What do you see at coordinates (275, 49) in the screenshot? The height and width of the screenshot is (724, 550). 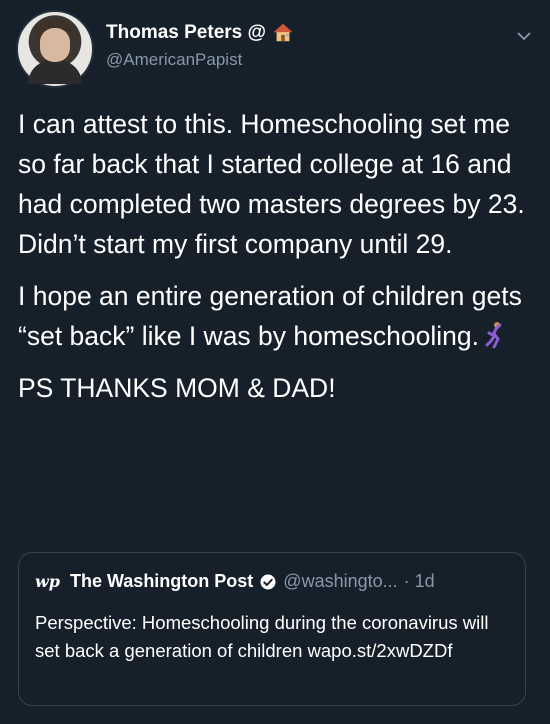 I see `tweet-header: Thomas Peters @ @AmericanPapist` at bounding box center [275, 49].